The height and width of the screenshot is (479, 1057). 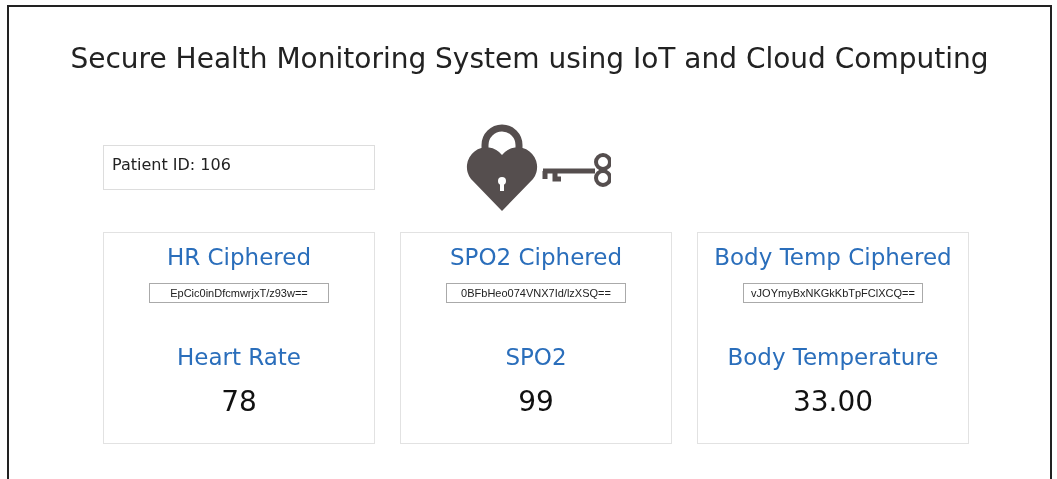 I want to click on reading-label: Heart Rate, so click(x=239, y=357).